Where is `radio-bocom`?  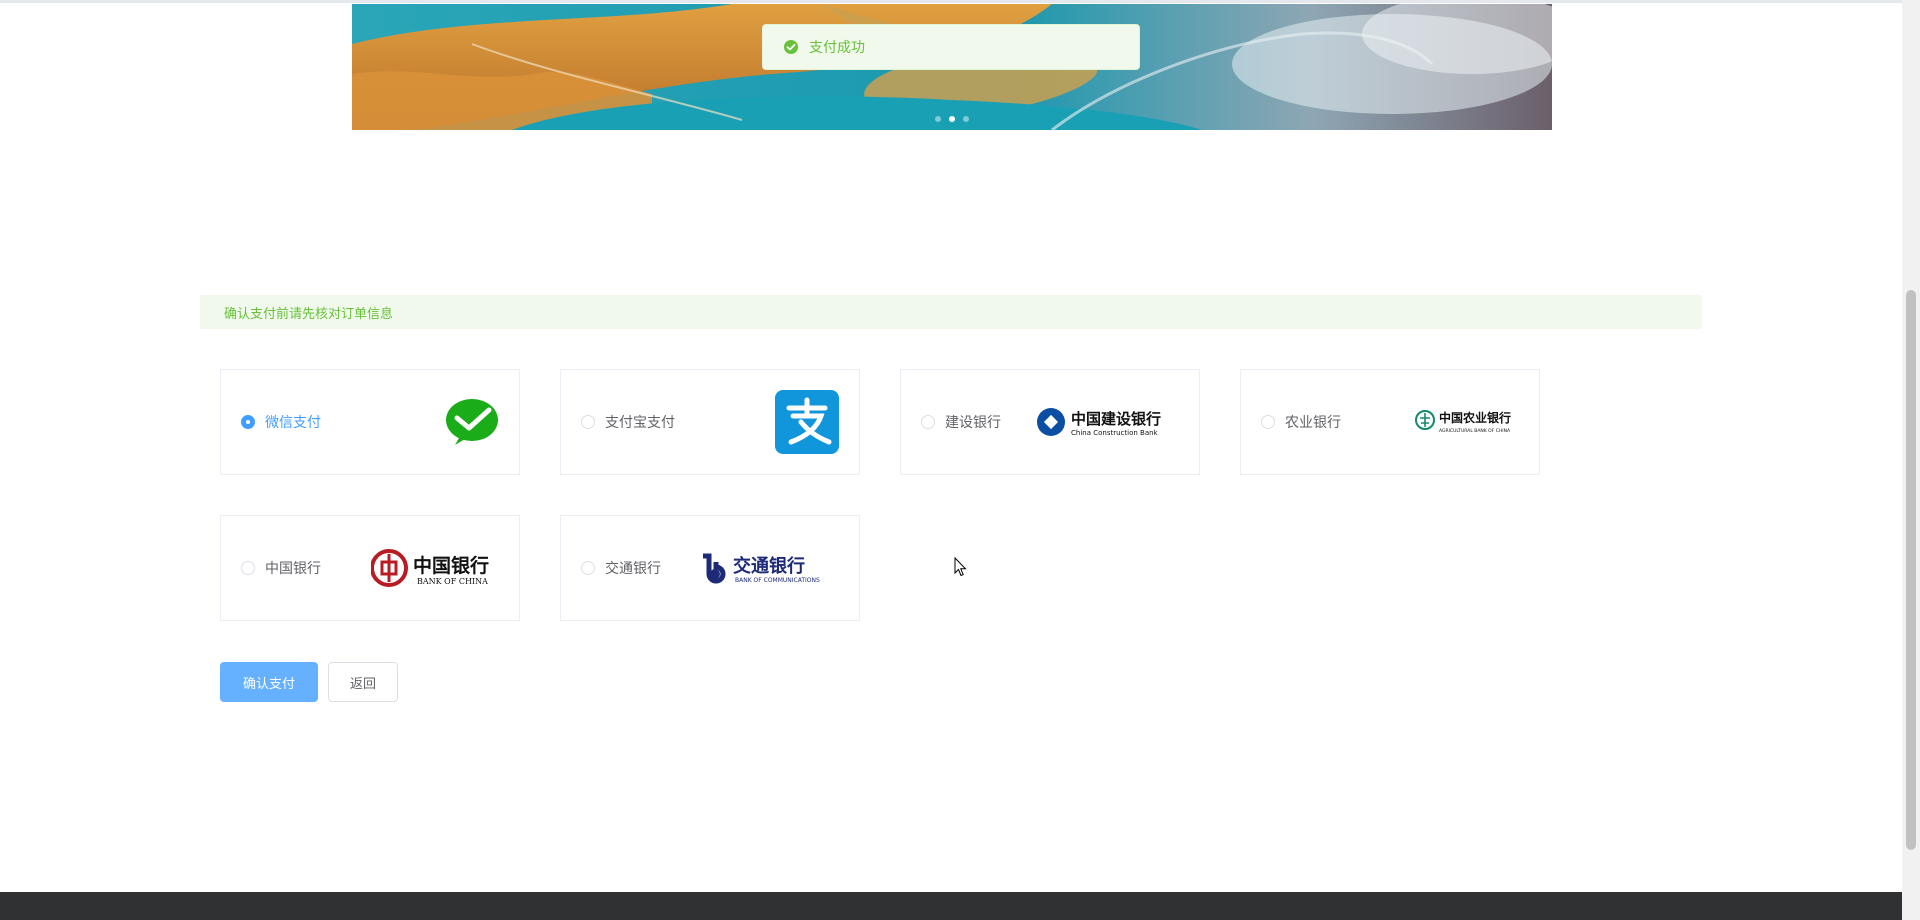 radio-bocom is located at coordinates (588, 568).